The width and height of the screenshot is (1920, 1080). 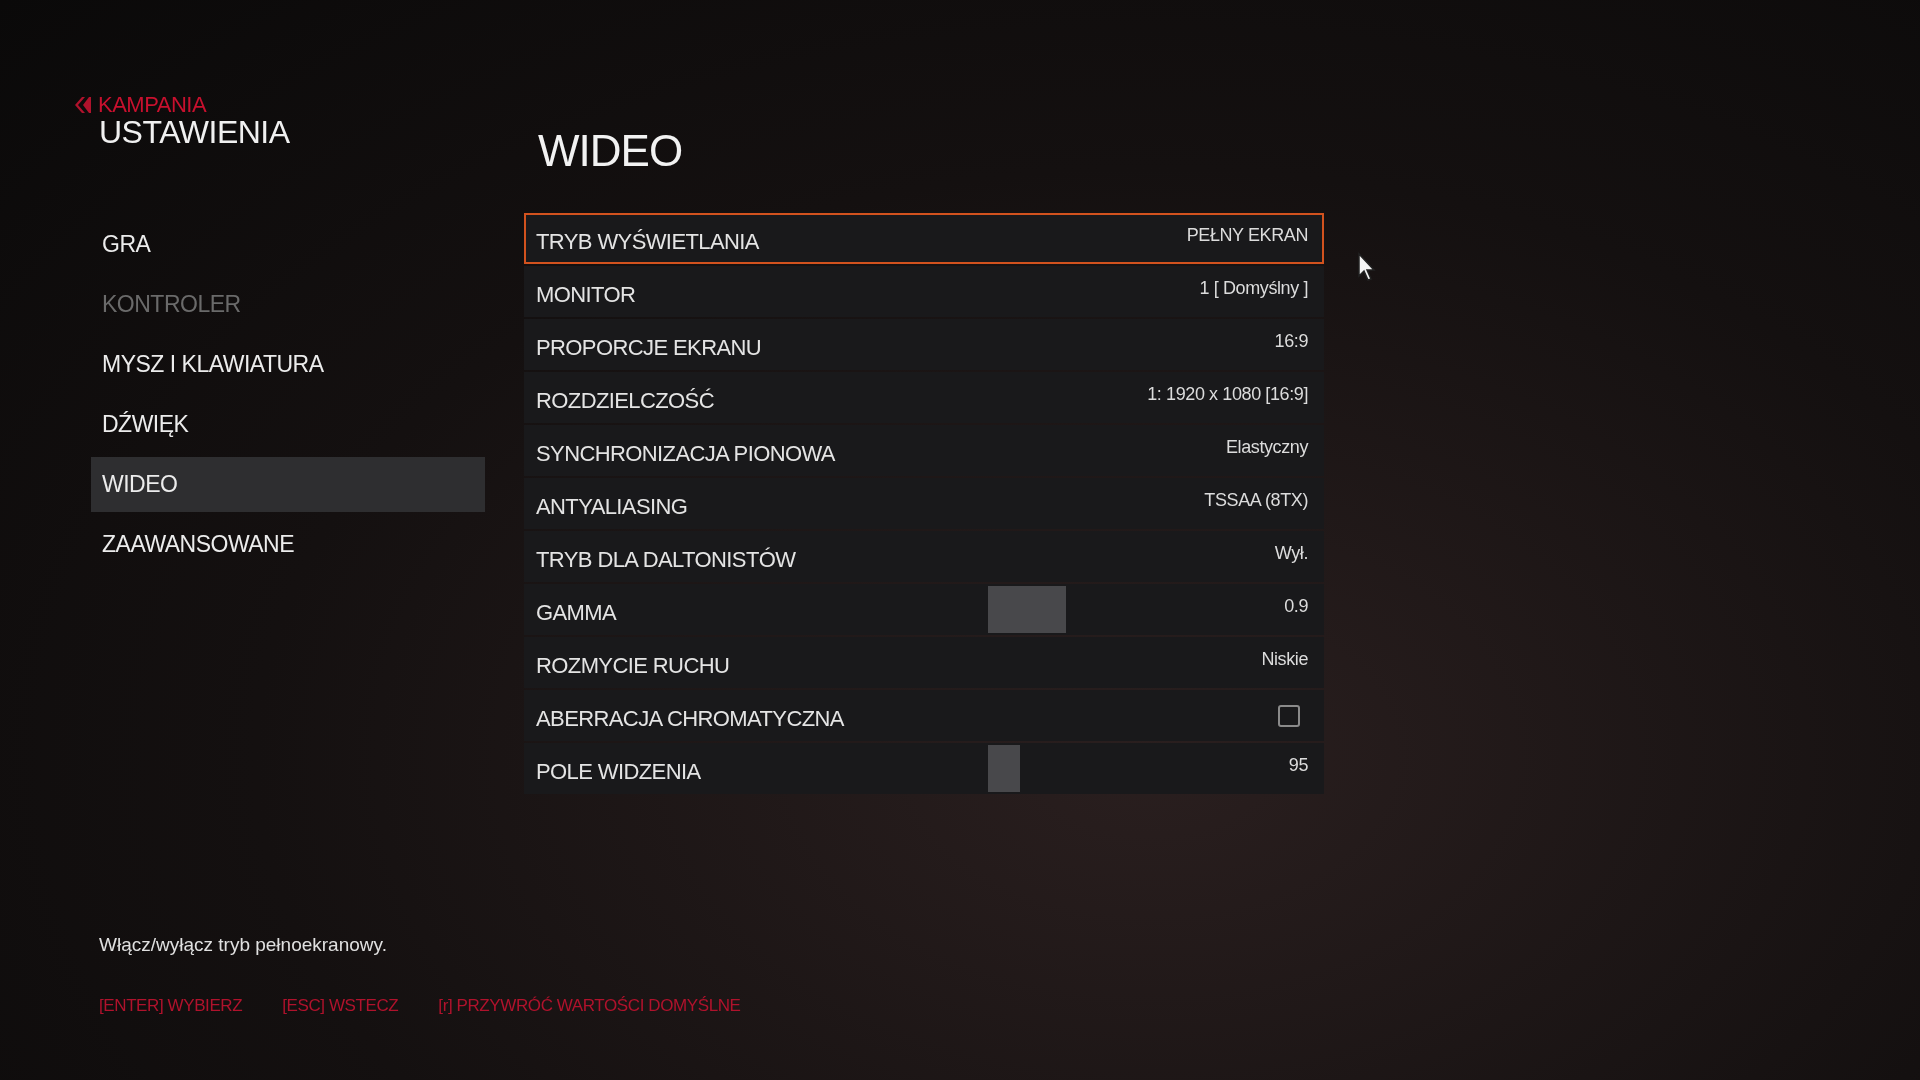 I want to click on setting-row: TRYB DLA DALTONISTÓW Wył., so click(x=924, y=556).